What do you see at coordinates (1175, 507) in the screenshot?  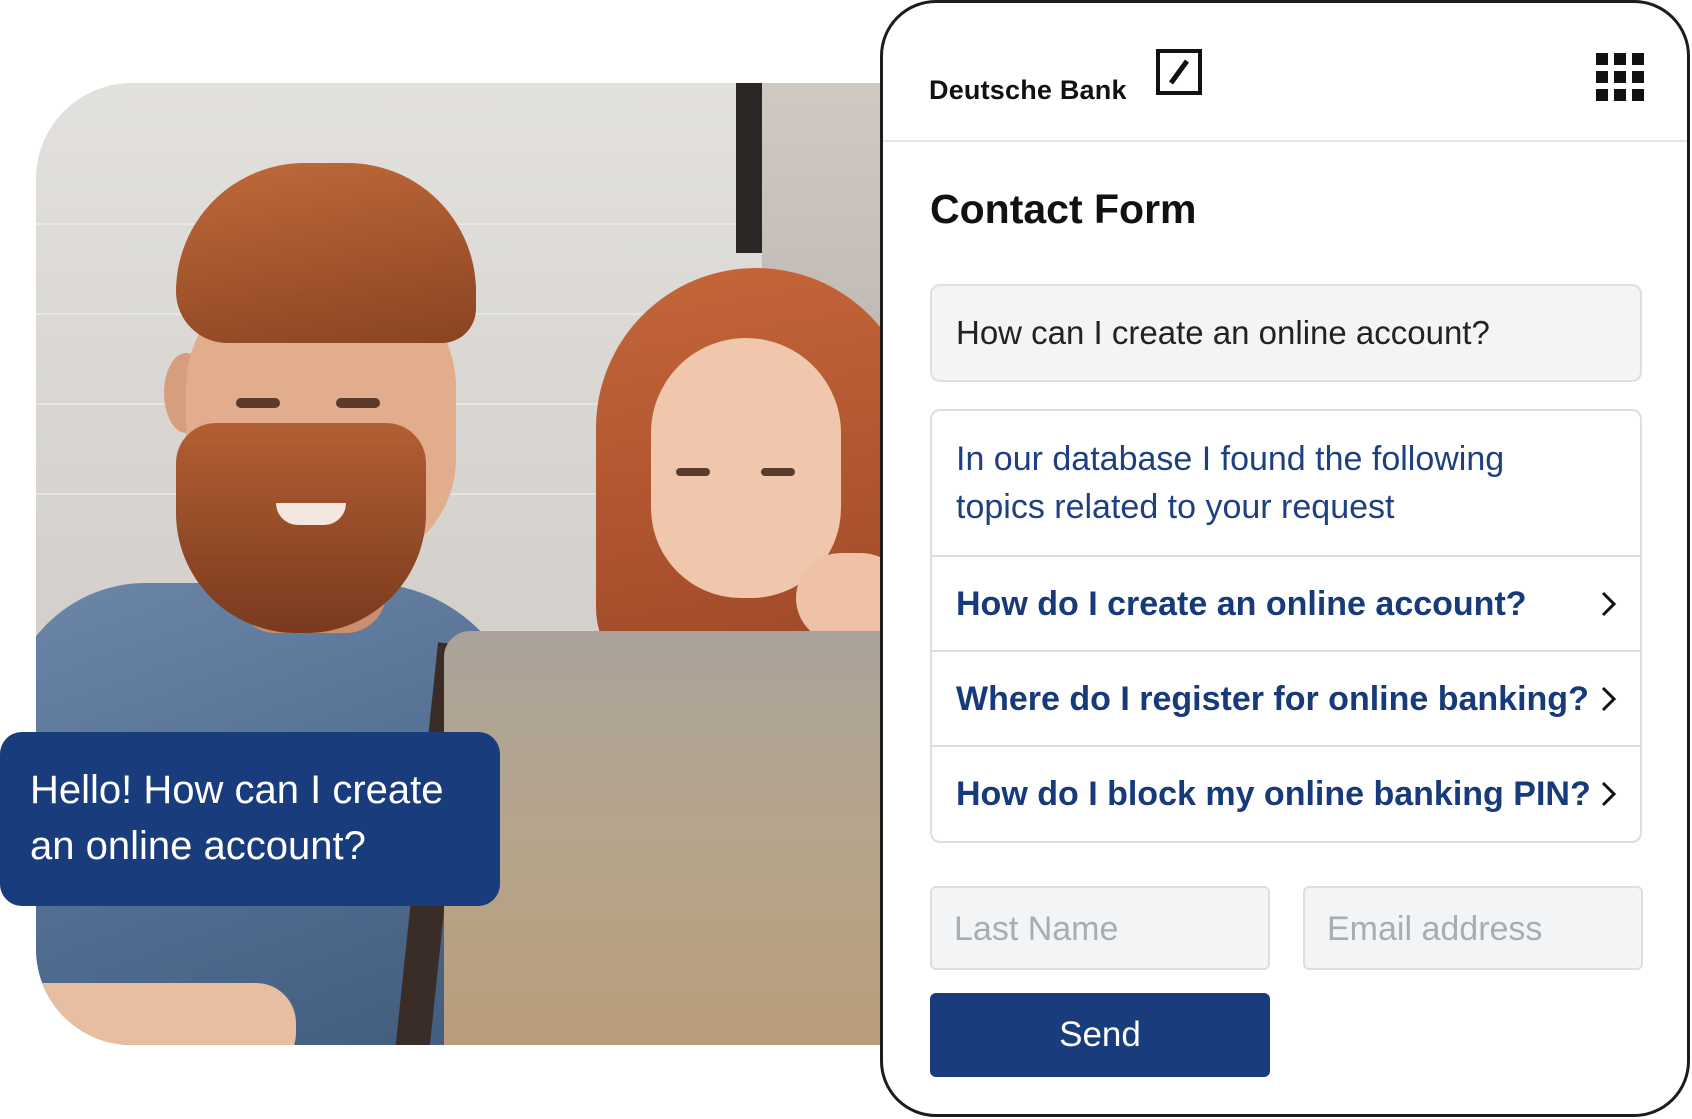 I see `results-intro-line: topics related to your request` at bounding box center [1175, 507].